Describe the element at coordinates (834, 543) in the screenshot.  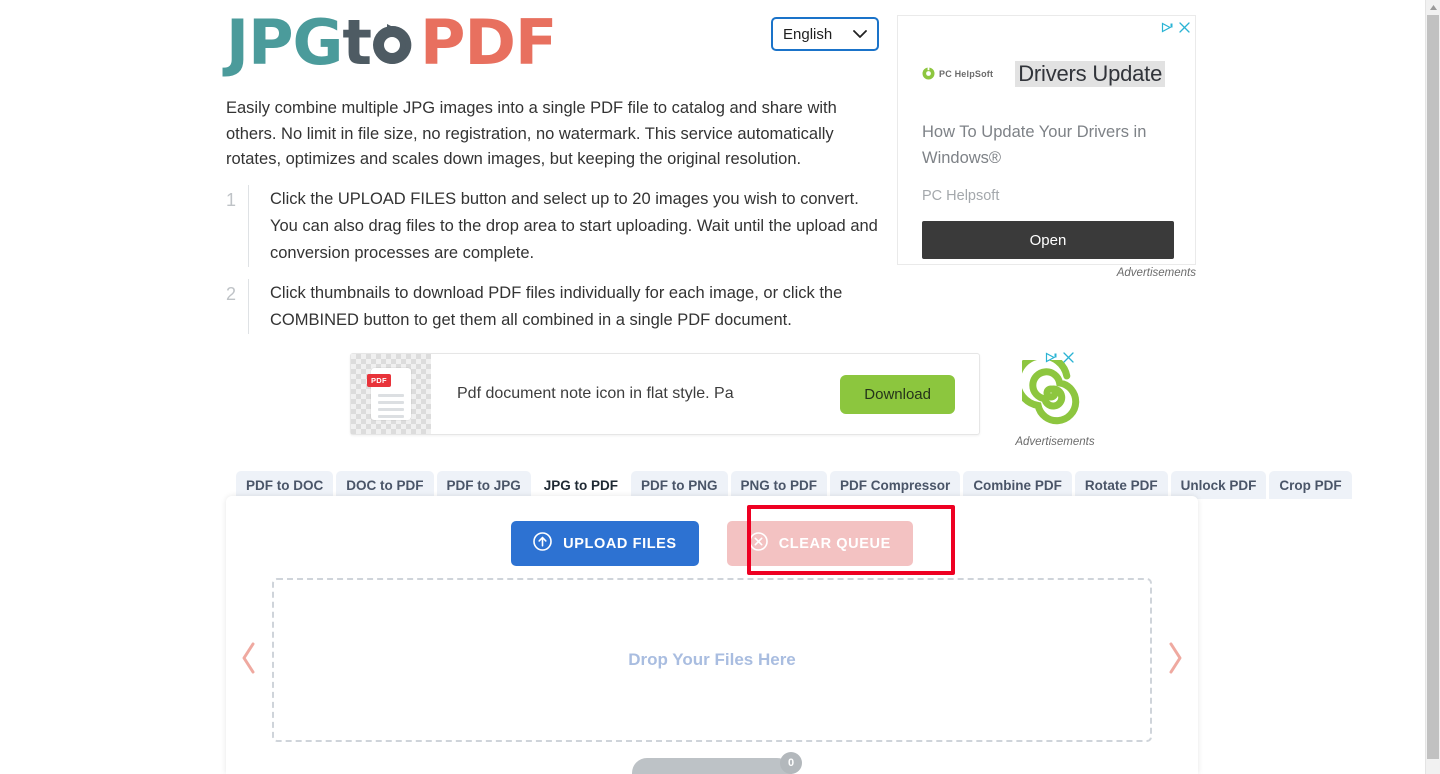
I see `clear-queue-label: CLEAR QUEUE` at that location.